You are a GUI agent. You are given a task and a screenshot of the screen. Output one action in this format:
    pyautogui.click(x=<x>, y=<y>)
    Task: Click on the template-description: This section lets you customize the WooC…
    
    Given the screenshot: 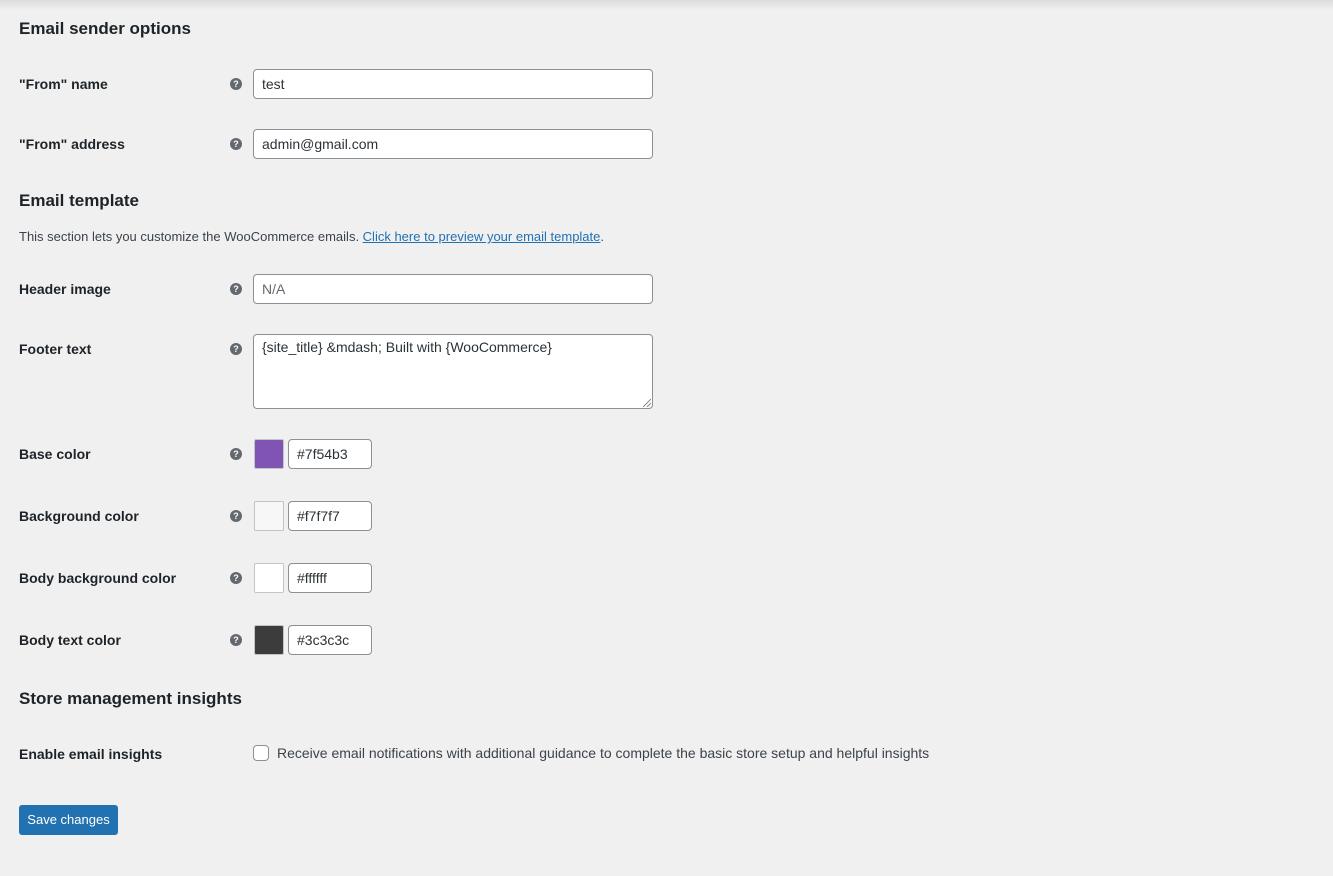 What is the action you would take?
    pyautogui.click(x=311, y=236)
    